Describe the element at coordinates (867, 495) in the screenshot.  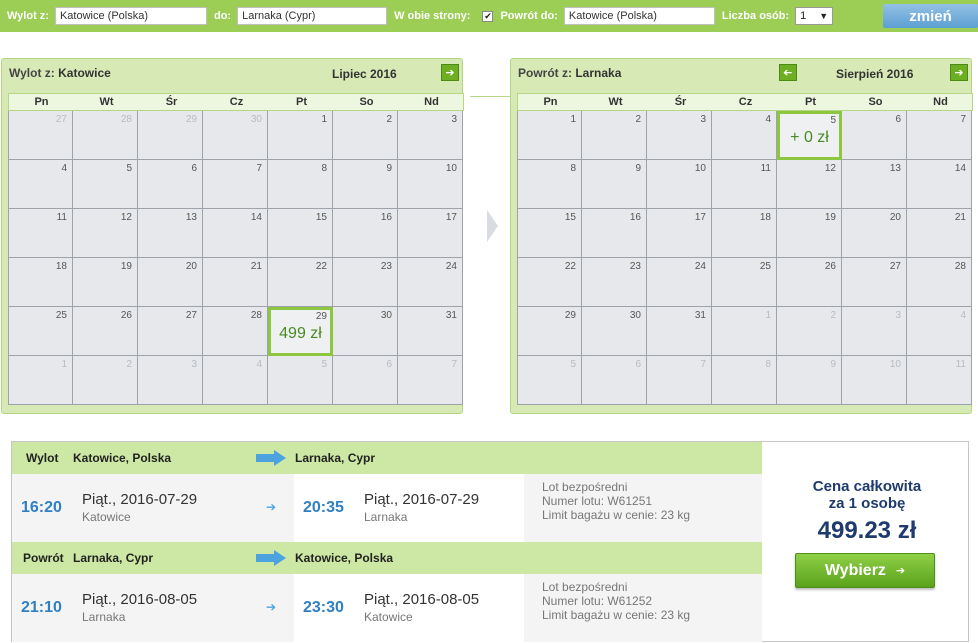
I see `total-price-title: Cena całkowita za 1 osobę` at that location.